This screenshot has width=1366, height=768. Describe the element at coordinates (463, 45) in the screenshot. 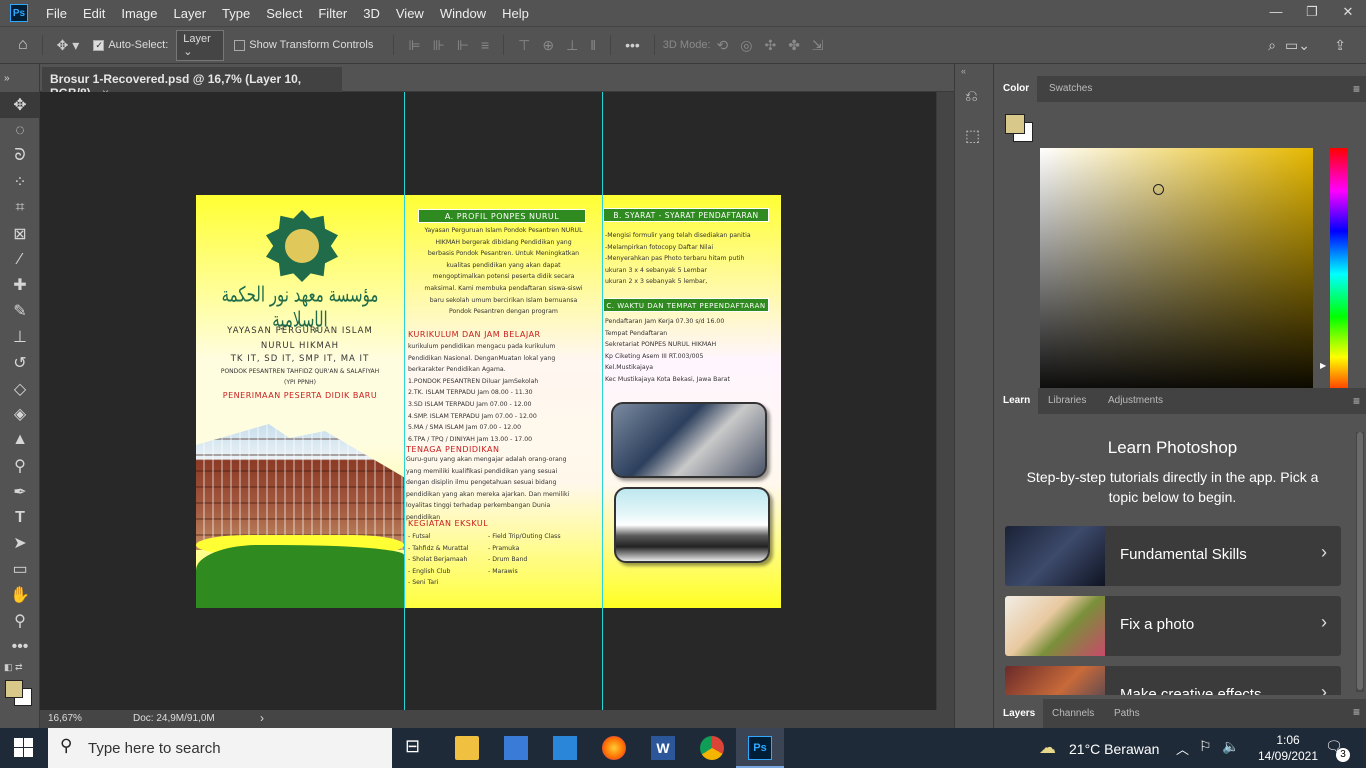

I see `align-right-icon: ⊩` at that location.